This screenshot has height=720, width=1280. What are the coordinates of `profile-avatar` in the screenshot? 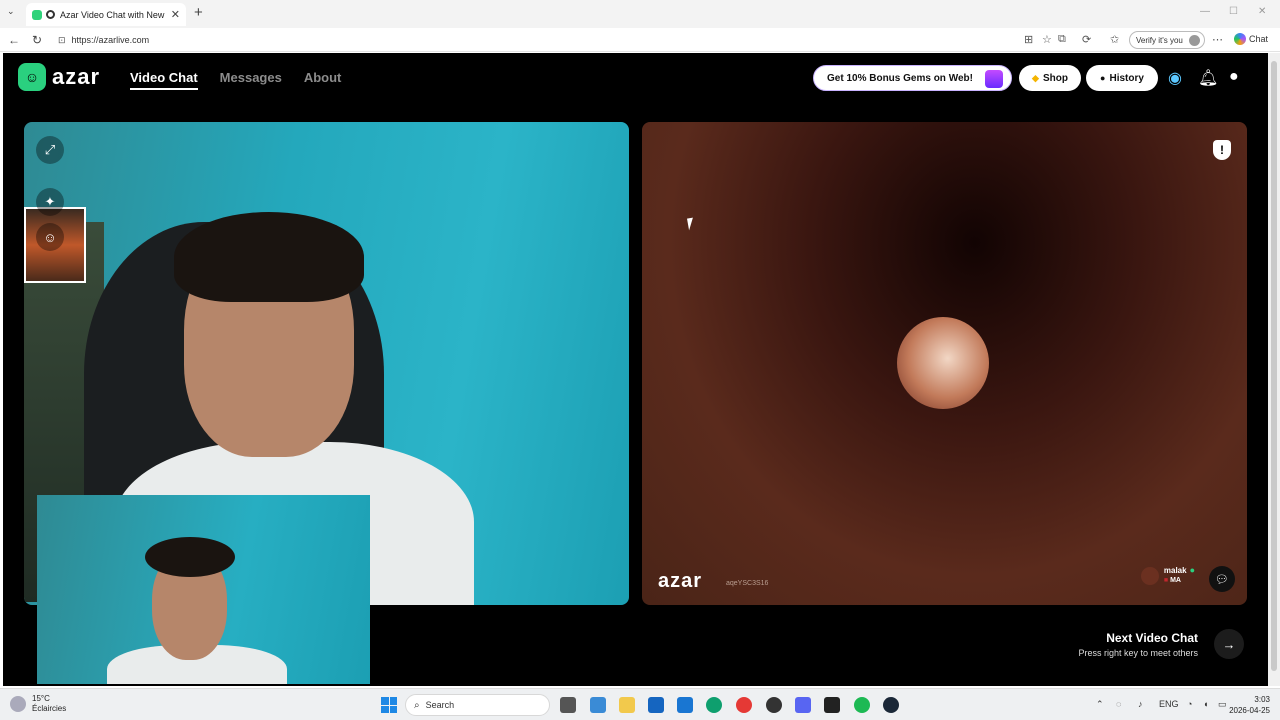 It's located at (1194, 40).